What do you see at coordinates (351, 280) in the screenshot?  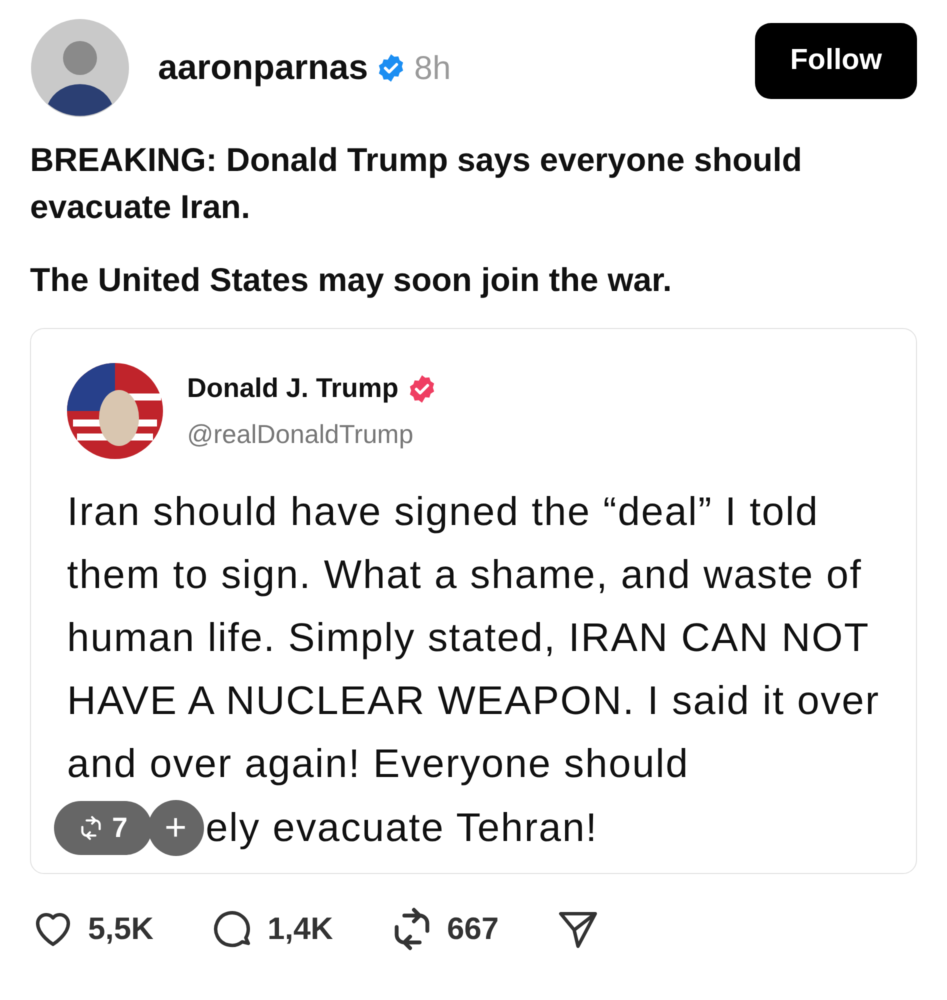 I see `post-text: The United States may soon join the war.` at bounding box center [351, 280].